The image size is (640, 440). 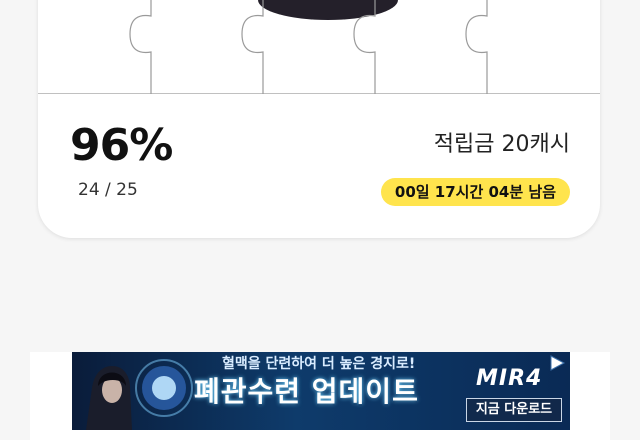 What do you see at coordinates (108, 190) in the screenshot?
I see `piece-count: 24 / 25` at bounding box center [108, 190].